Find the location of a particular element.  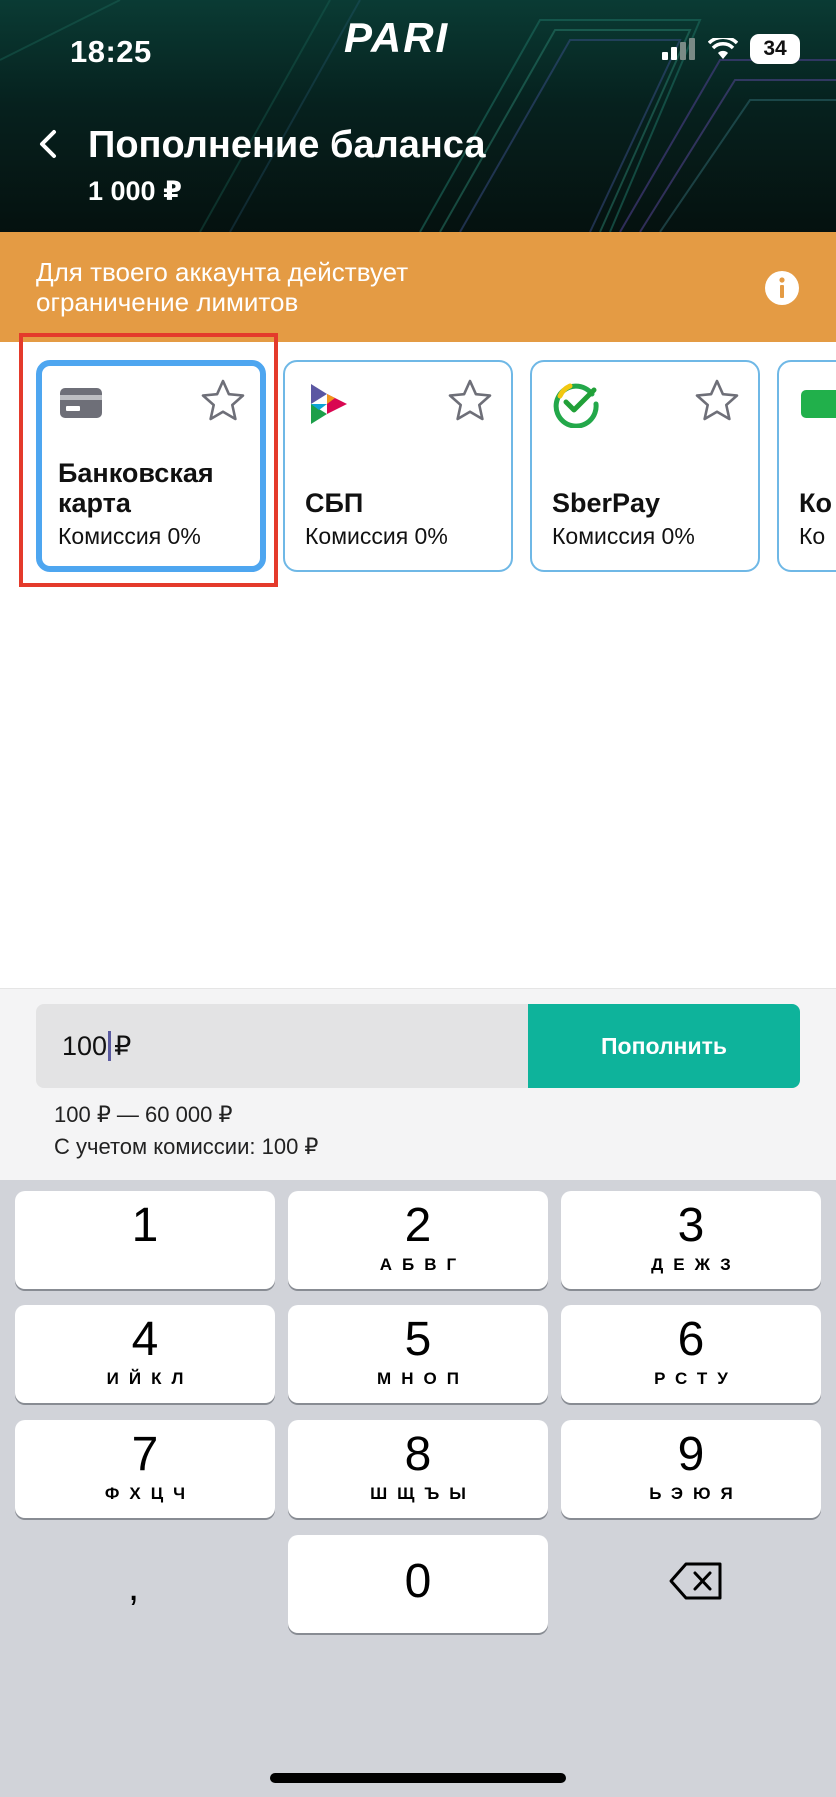

key-6: 6 РСТУ is located at coordinates (691, 1354).